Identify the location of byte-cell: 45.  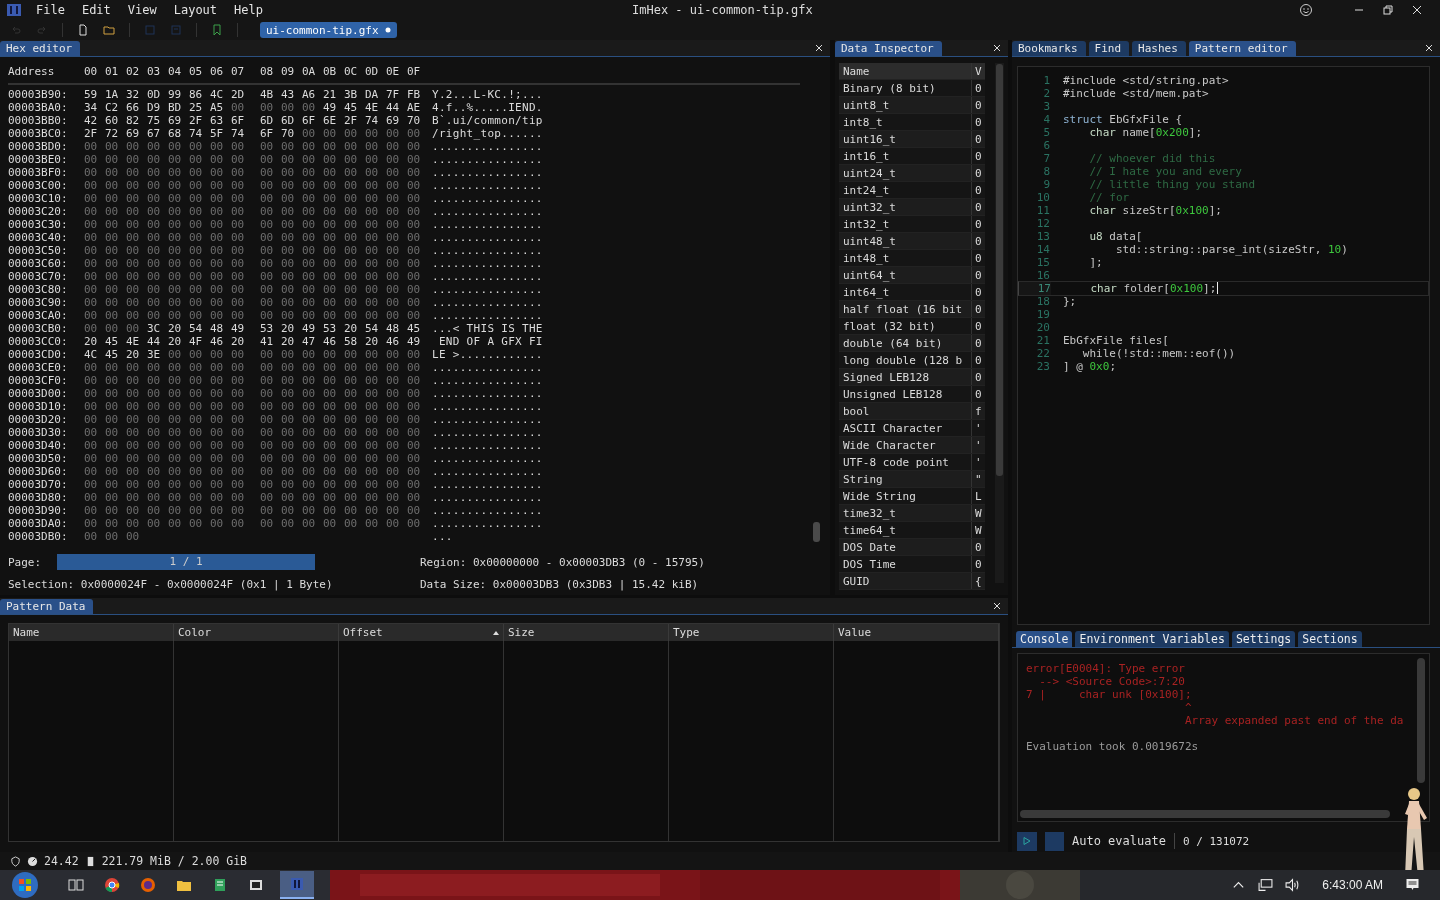
(351, 107).